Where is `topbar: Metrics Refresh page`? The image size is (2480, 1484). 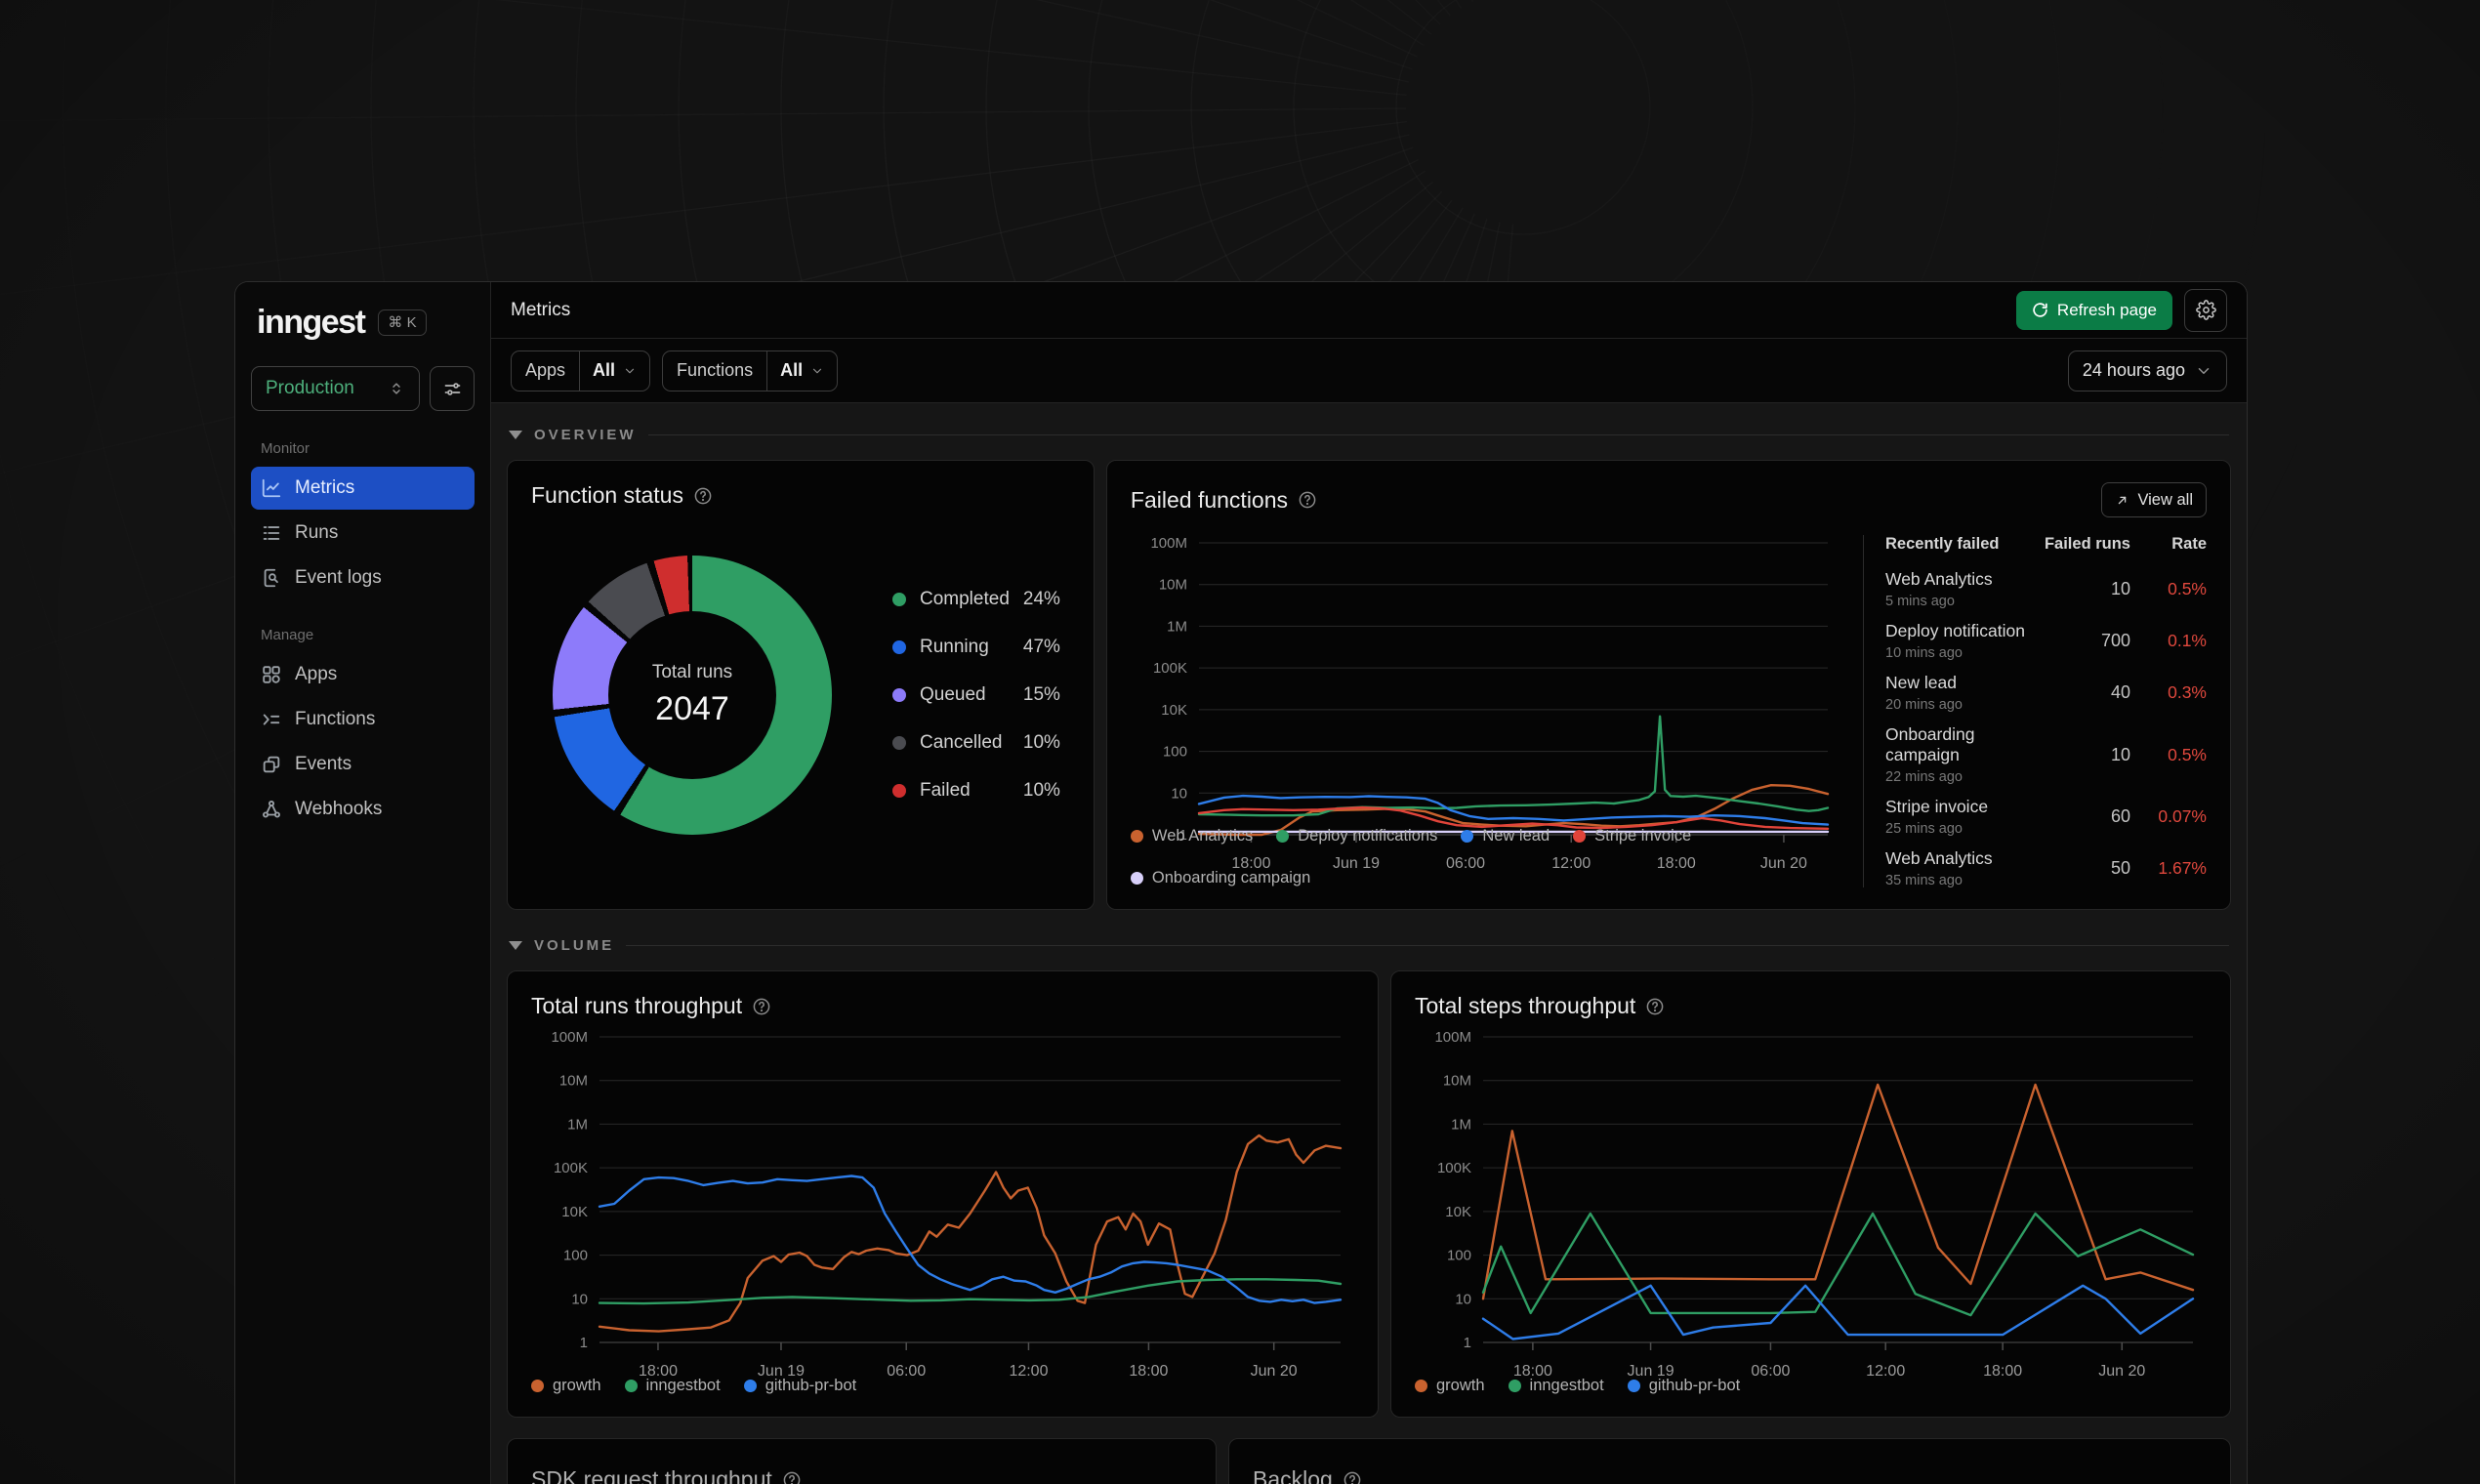 topbar: Metrics Refresh page is located at coordinates (1369, 311).